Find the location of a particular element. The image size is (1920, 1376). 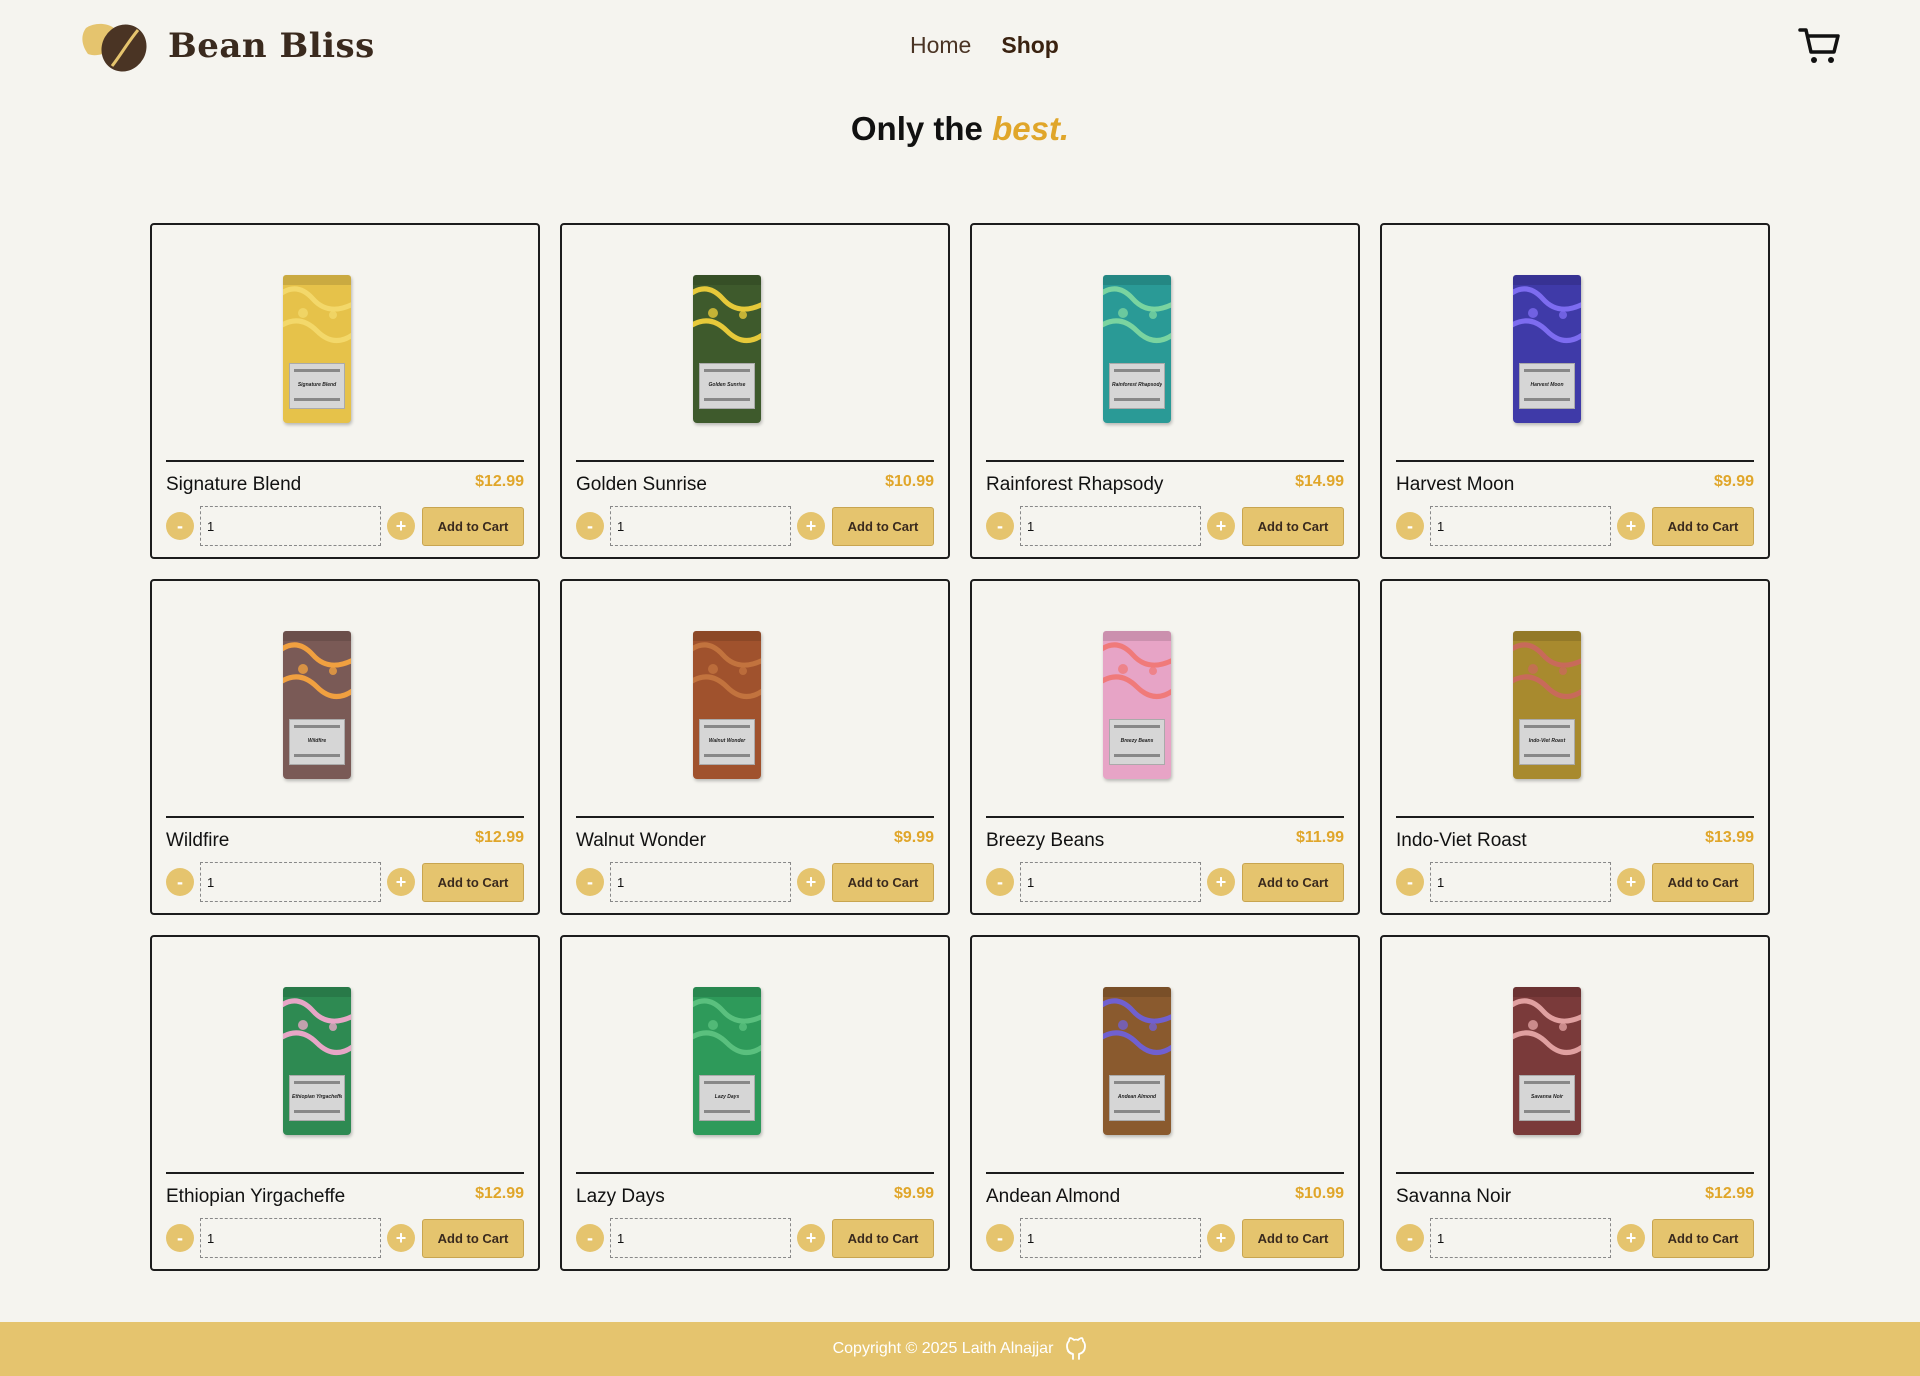

coffee-bag-image: Harvest Moon is located at coordinates (1547, 349).